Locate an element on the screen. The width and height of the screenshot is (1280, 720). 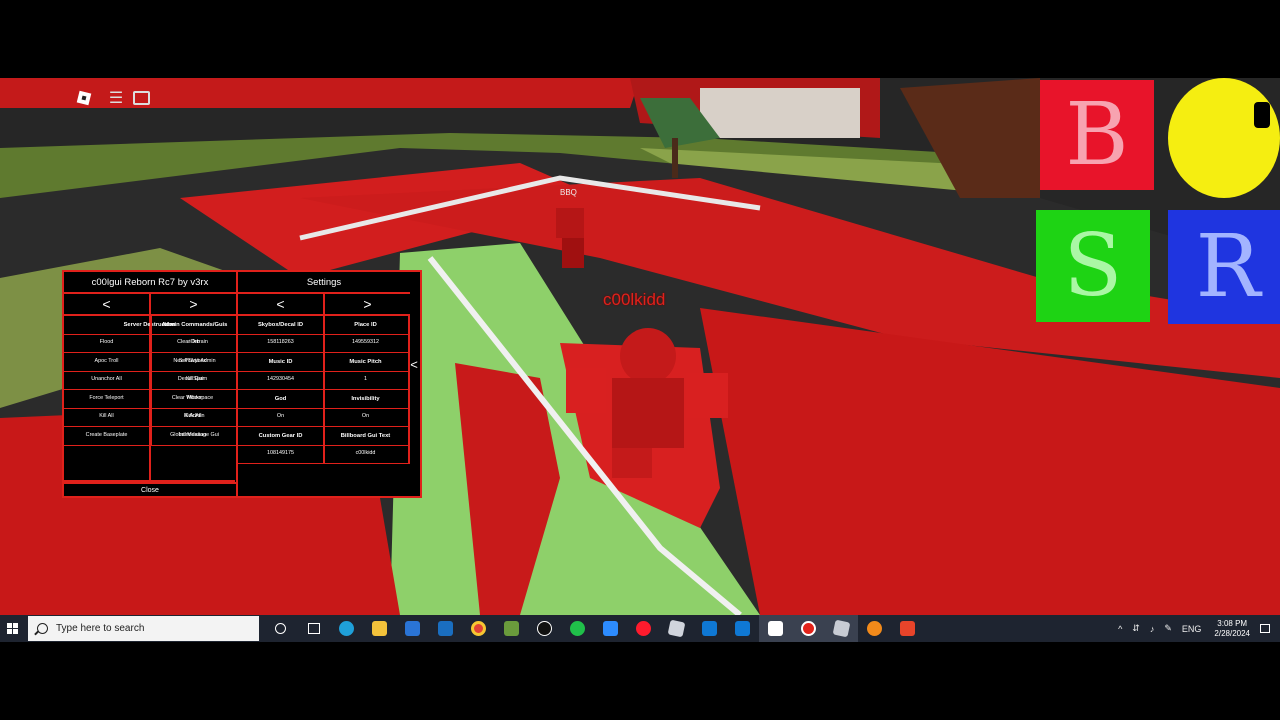
chevron-up-icon: ^ is located at coordinates (1120, 629).